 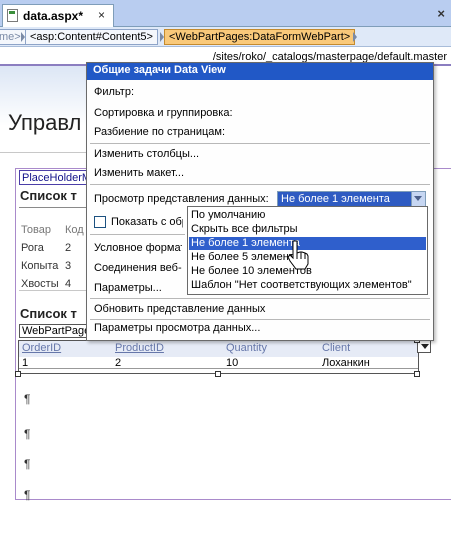 What do you see at coordinates (114, 92) in the screenshot?
I see `filter-link: Фильтр:` at bounding box center [114, 92].